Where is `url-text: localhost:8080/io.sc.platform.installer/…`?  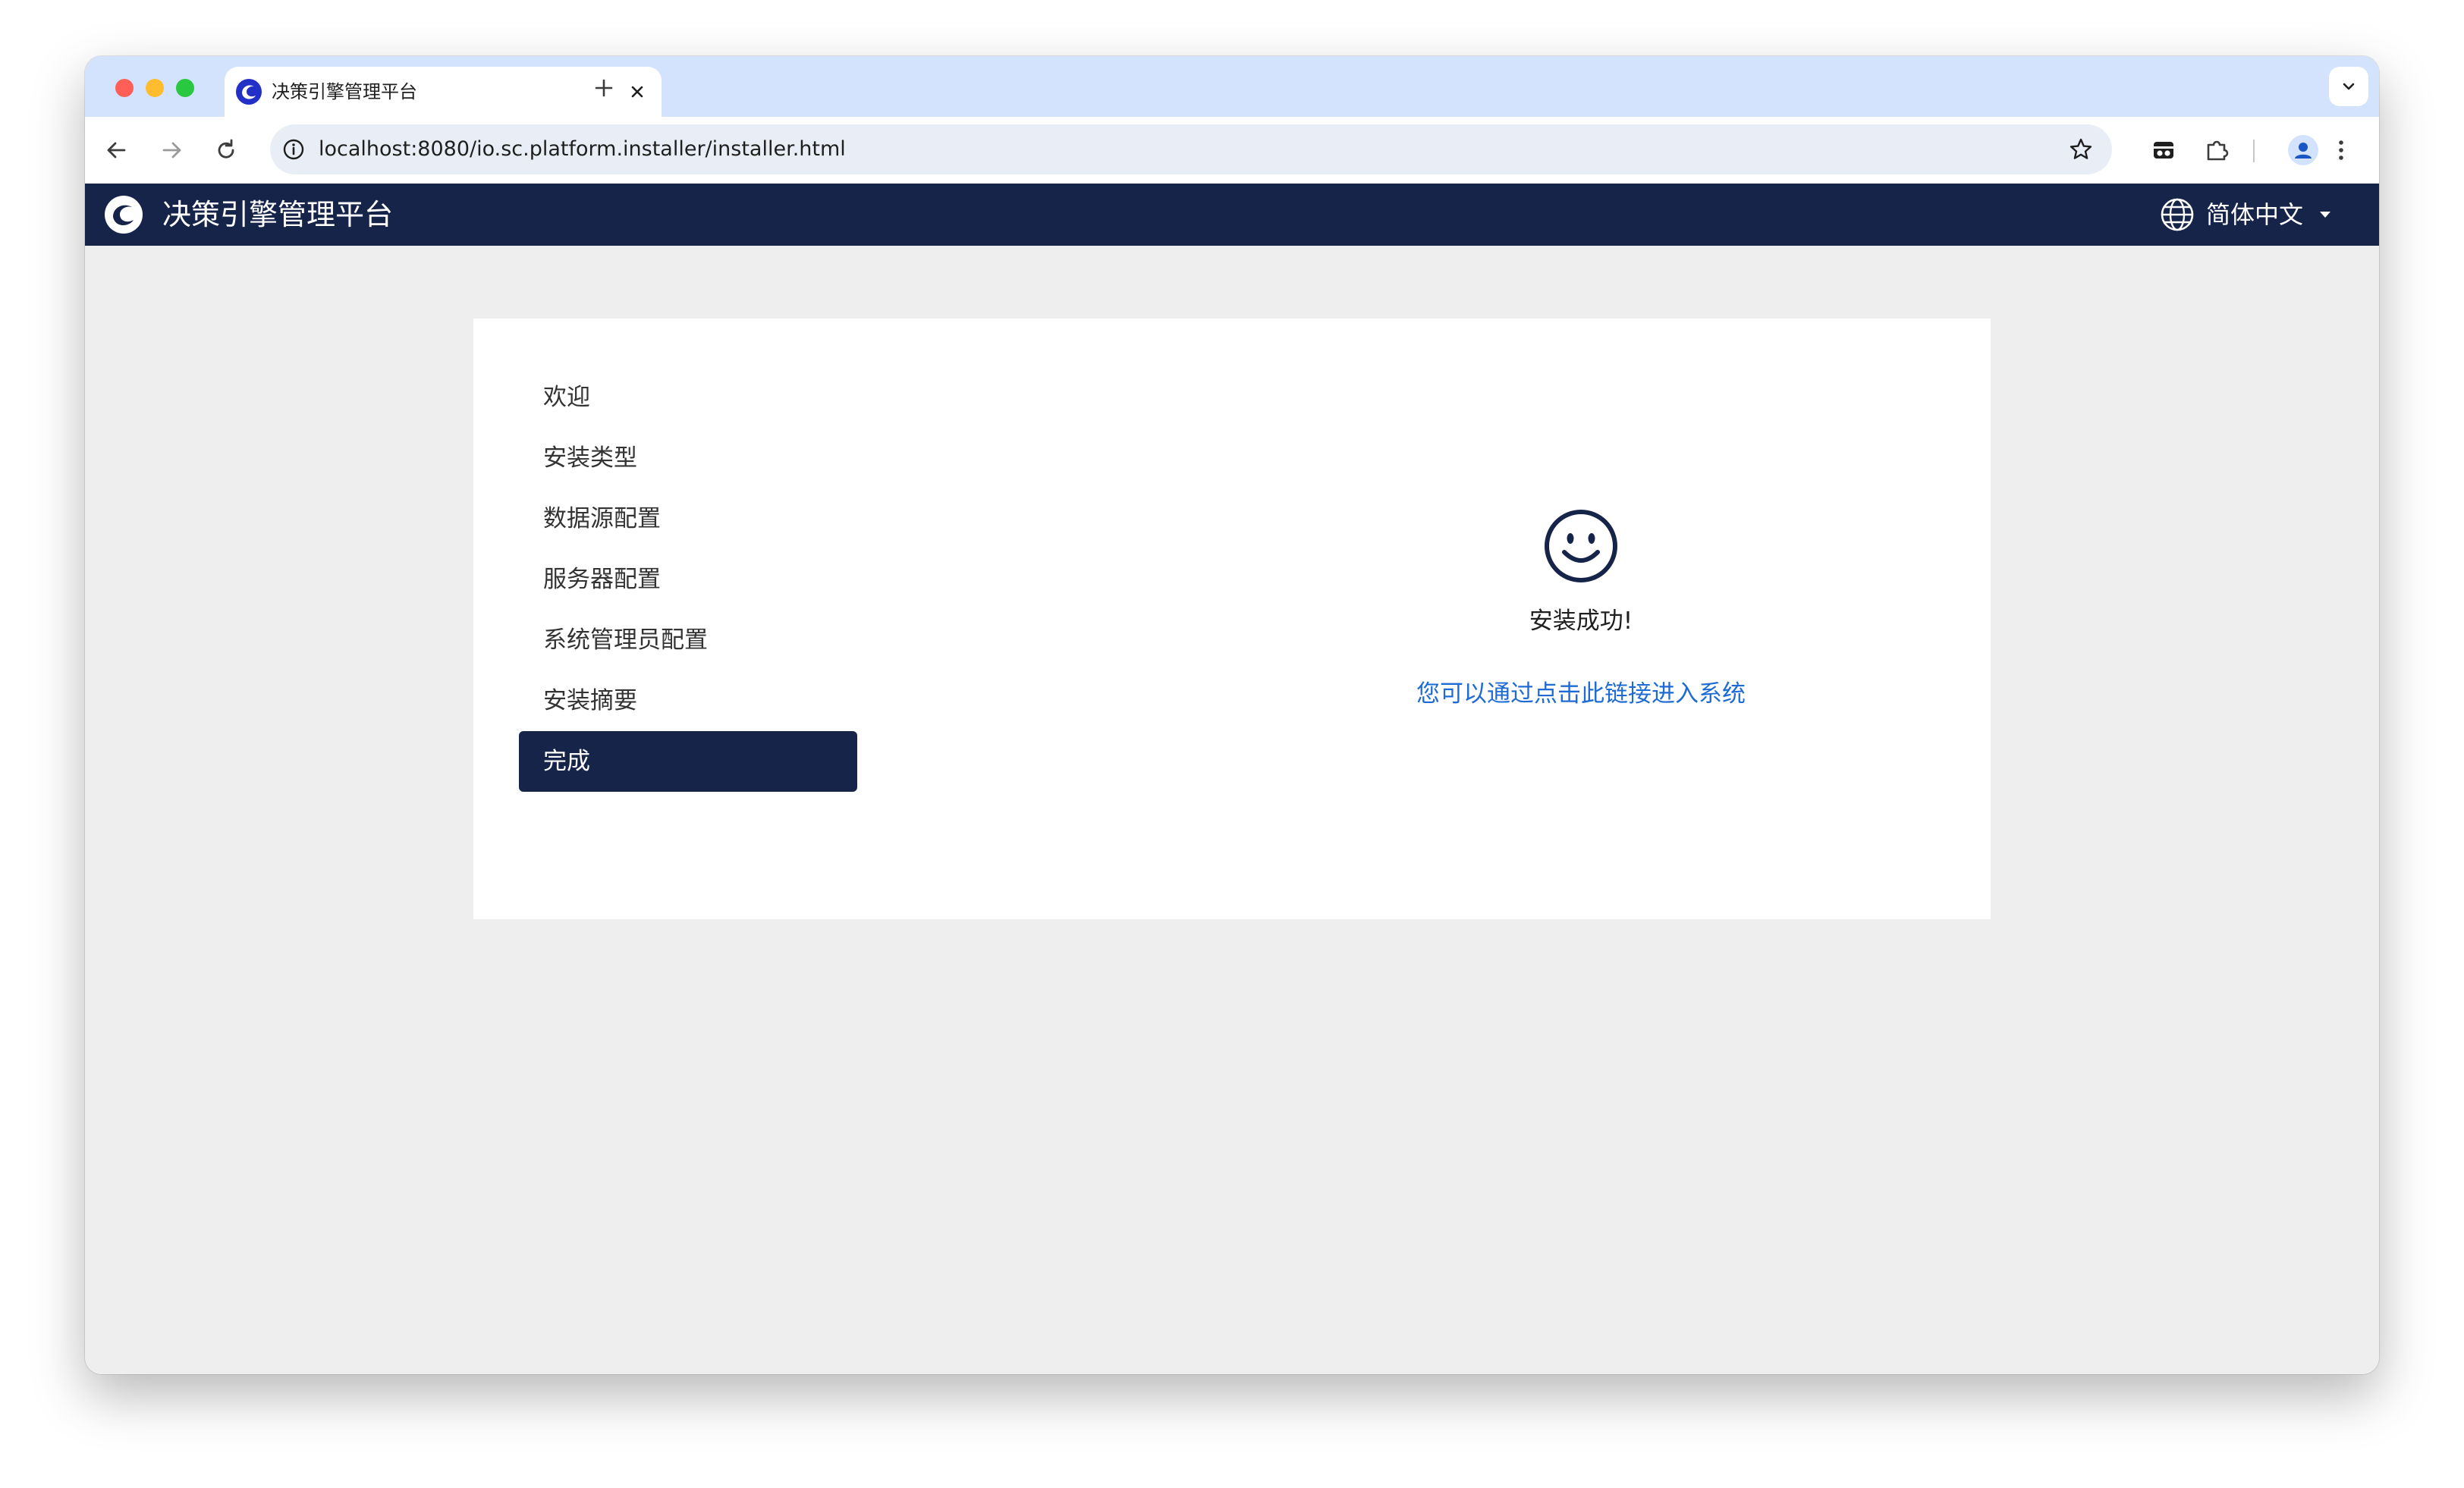
url-text: localhost:8080/io.sc.platform.installer/… is located at coordinates (582, 149).